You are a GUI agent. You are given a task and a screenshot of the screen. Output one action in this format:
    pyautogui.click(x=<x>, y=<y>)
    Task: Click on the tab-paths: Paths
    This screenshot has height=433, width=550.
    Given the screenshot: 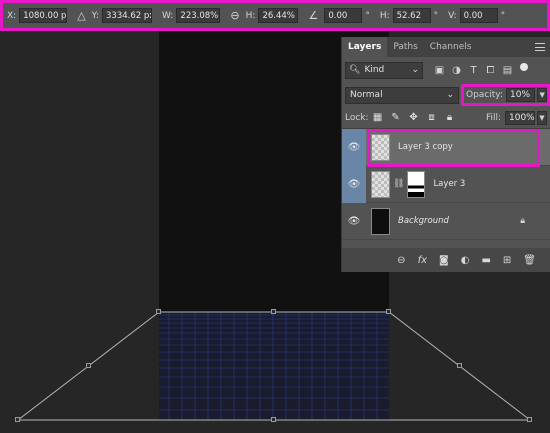 What is the action you would take?
    pyautogui.click(x=405, y=47)
    